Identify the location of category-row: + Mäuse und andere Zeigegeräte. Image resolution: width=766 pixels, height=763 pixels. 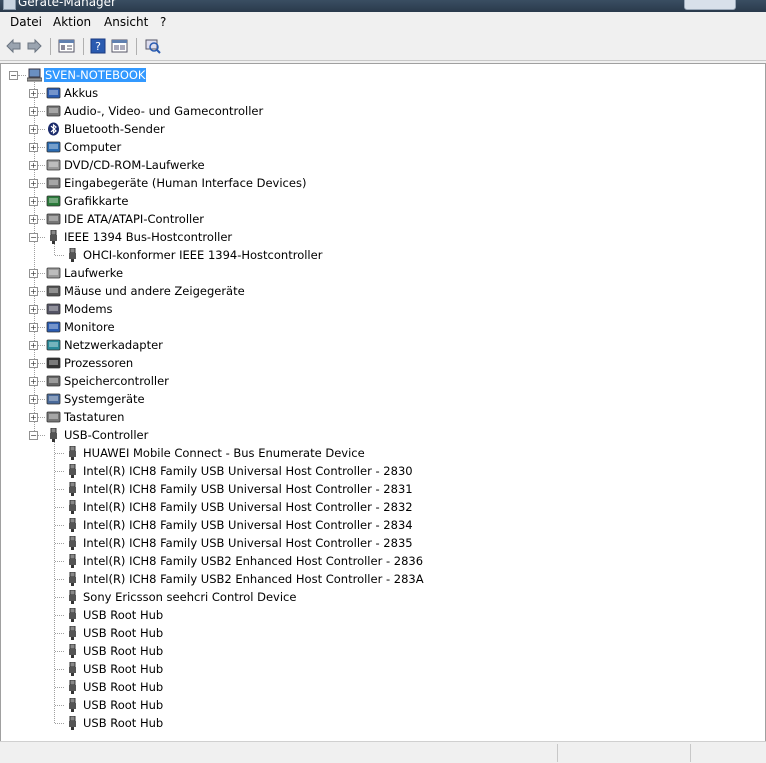
(201, 291).